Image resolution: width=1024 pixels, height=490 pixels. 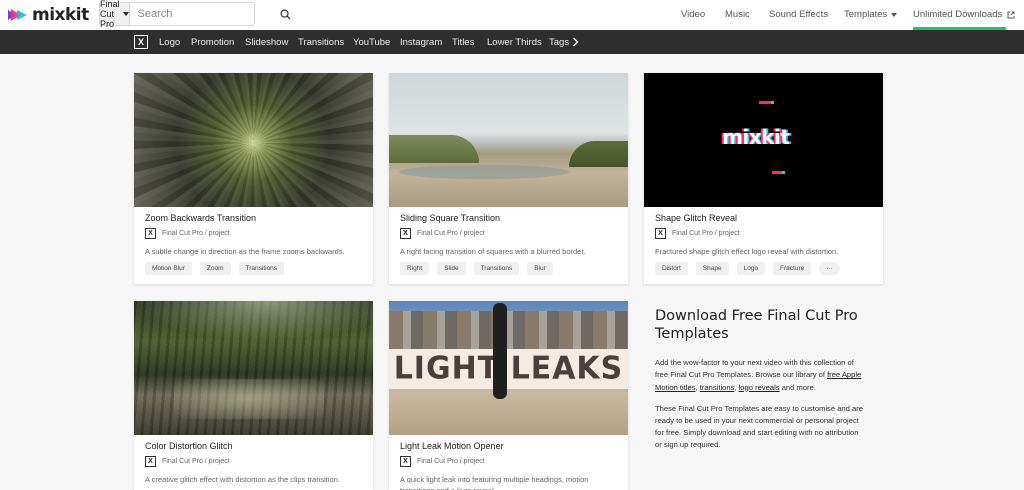 I want to click on card-tags: Right Slide Transitions Blur, so click(x=476, y=268).